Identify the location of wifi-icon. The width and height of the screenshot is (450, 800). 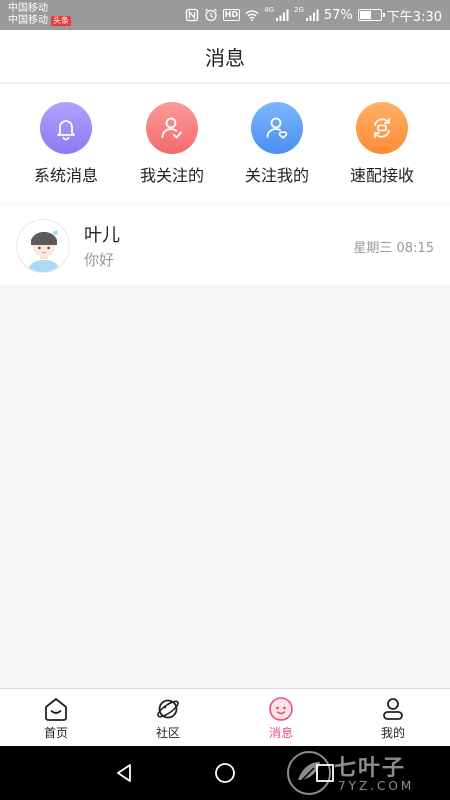
(252, 16).